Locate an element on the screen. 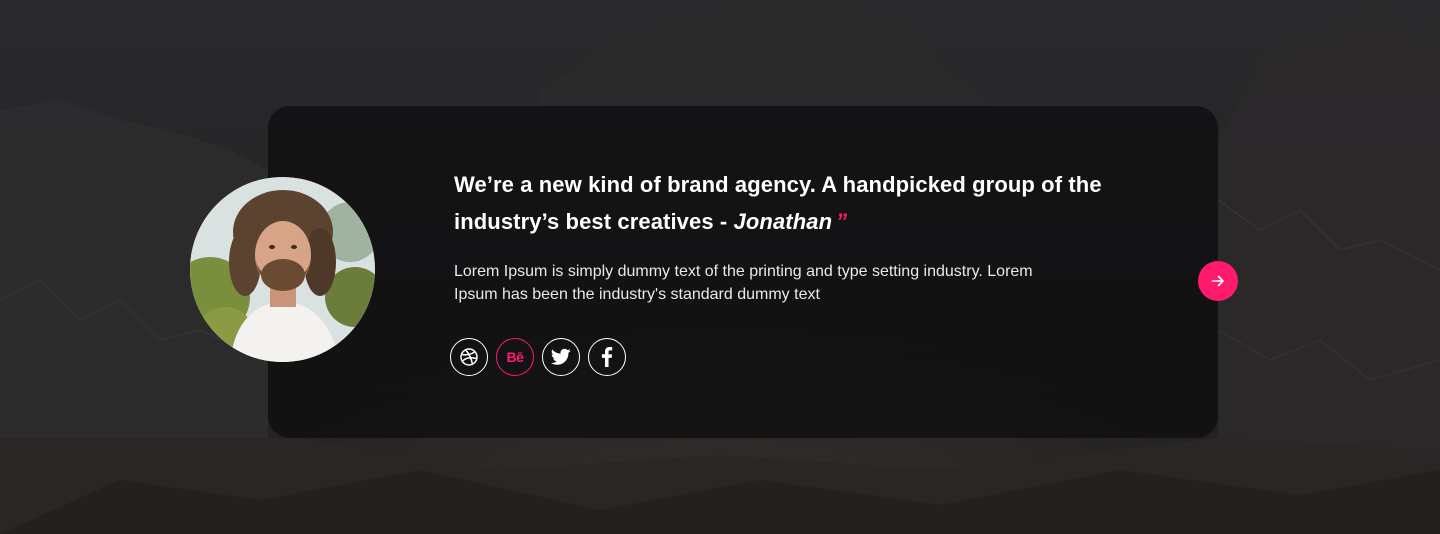 Image resolution: width=1440 pixels, height=534 pixels. next-testimonial-button is located at coordinates (1218, 281).